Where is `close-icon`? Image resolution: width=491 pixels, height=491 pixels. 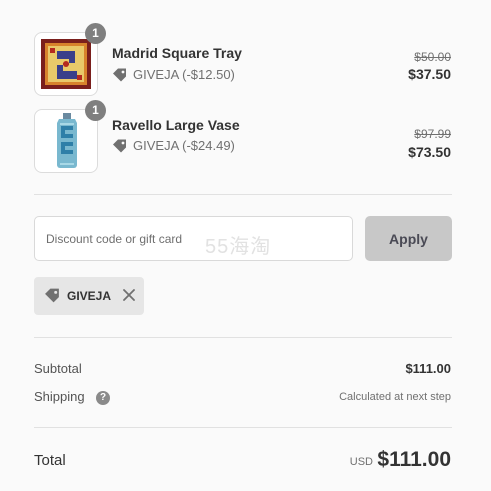 close-icon is located at coordinates (129, 295).